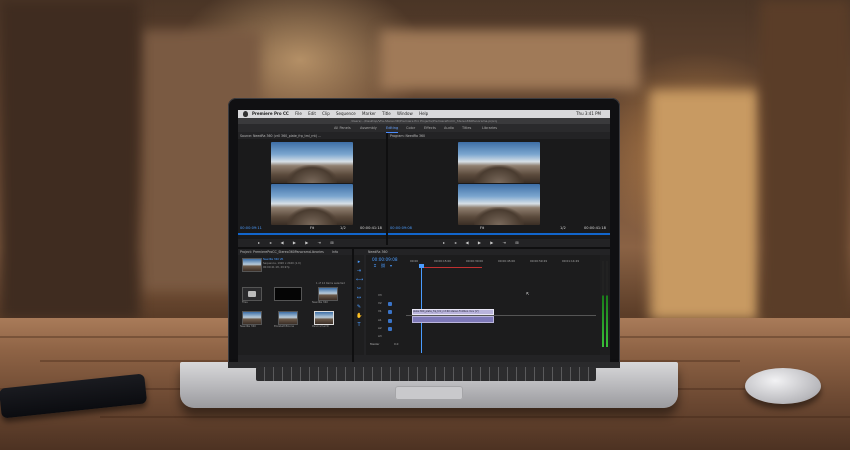  What do you see at coordinates (359, 280) in the screenshot?
I see `ripple-tool-icon: ⟷` at bounding box center [359, 280].